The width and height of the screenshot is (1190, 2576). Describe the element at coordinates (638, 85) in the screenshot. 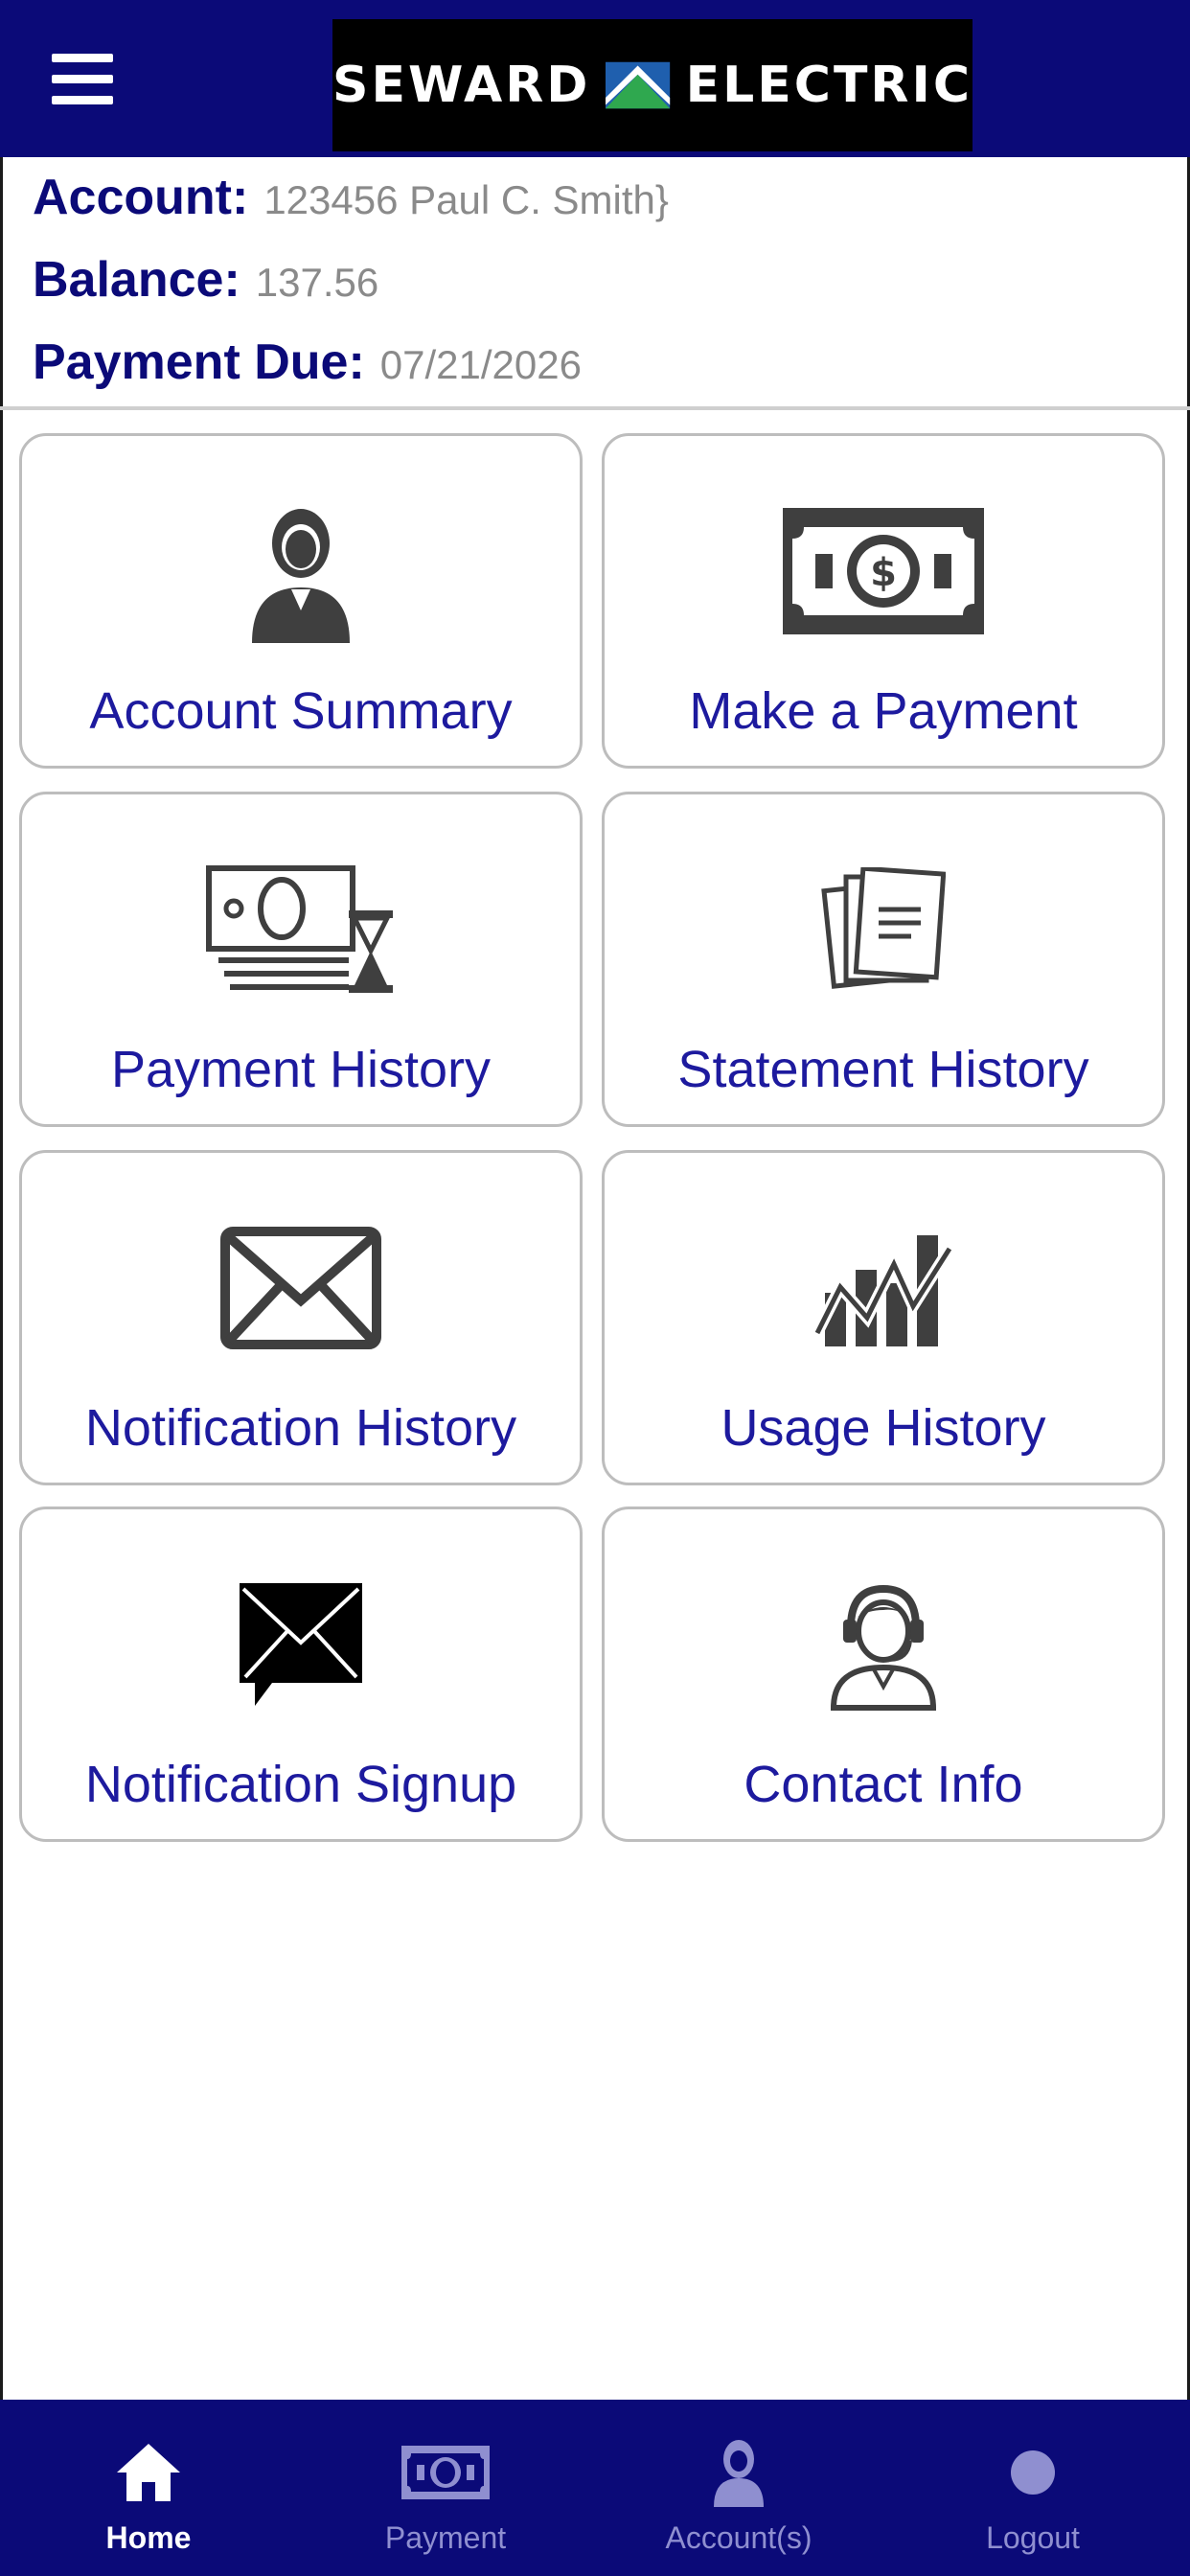

I see `mountain-logo-icon` at that location.